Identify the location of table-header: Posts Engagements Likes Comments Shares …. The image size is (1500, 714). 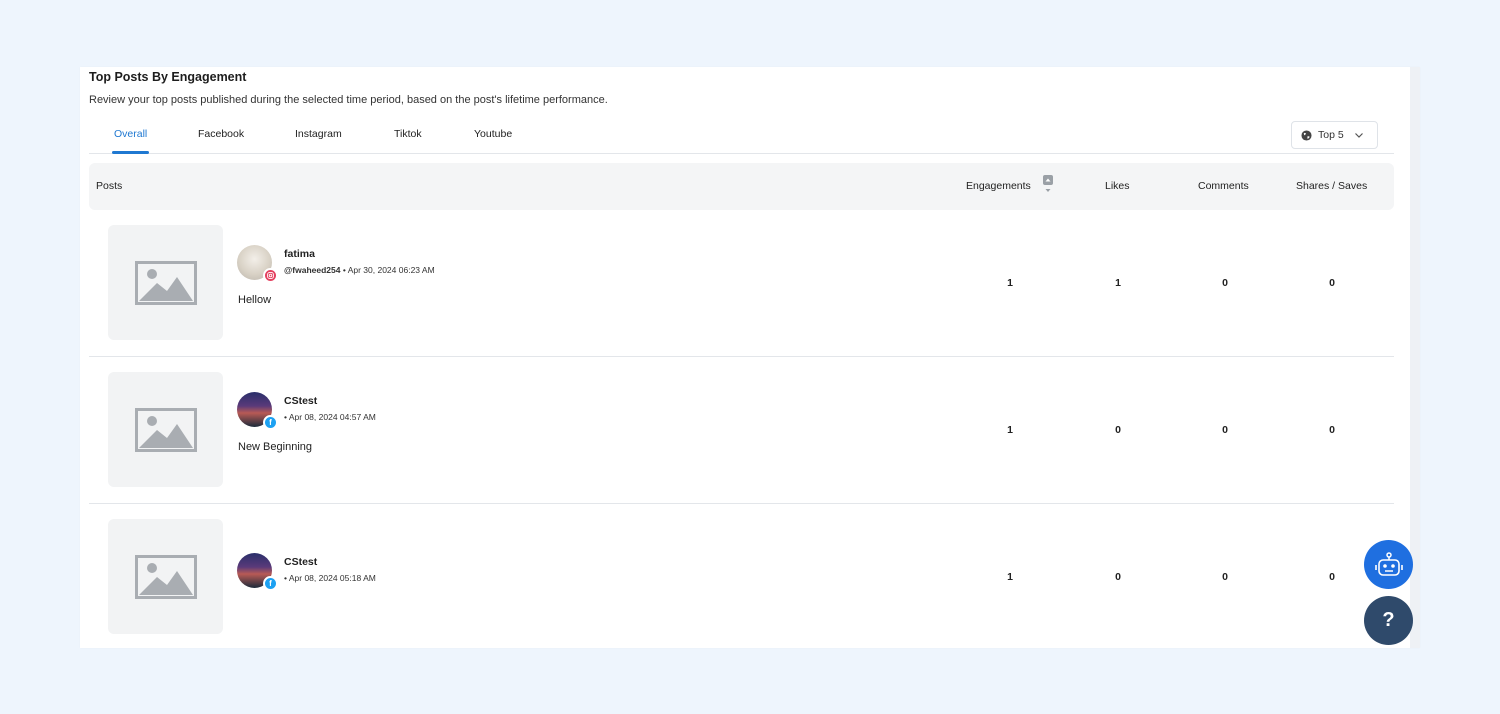
(741, 186).